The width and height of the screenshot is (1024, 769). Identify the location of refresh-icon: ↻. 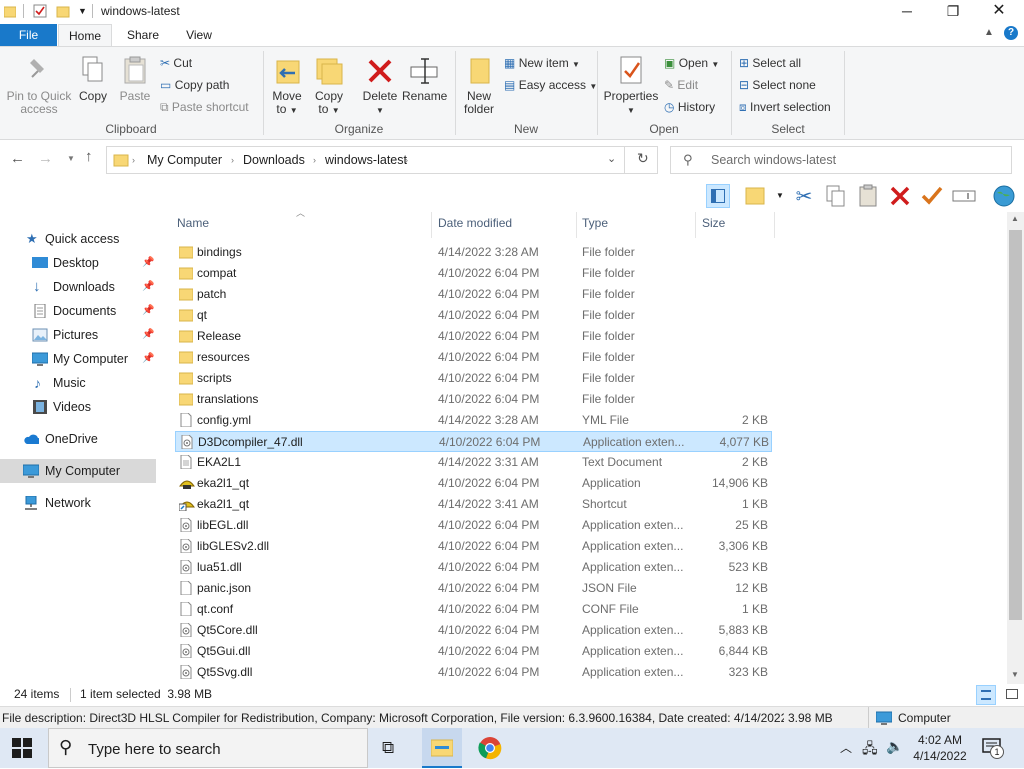
(643, 158).